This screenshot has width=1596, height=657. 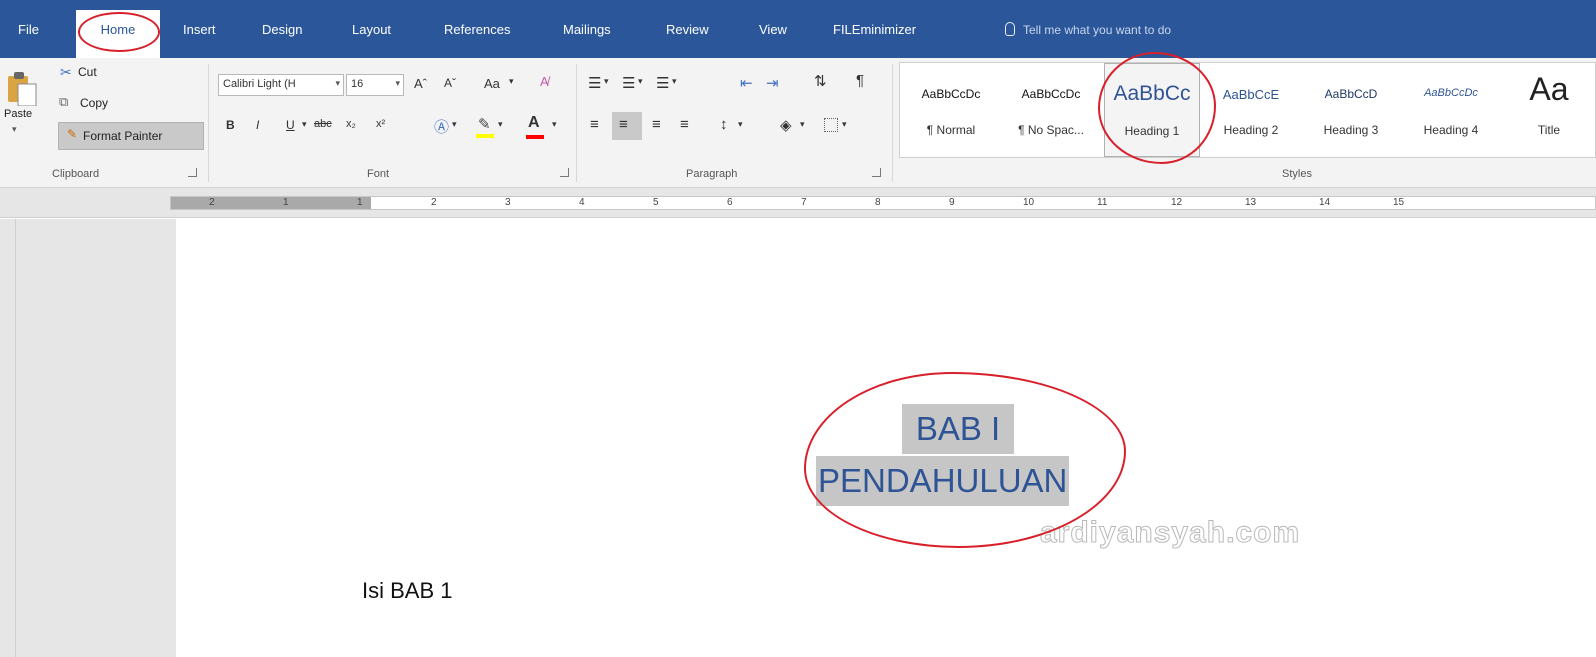 What do you see at coordinates (477, 29) in the screenshot?
I see `tab-references: References` at bounding box center [477, 29].